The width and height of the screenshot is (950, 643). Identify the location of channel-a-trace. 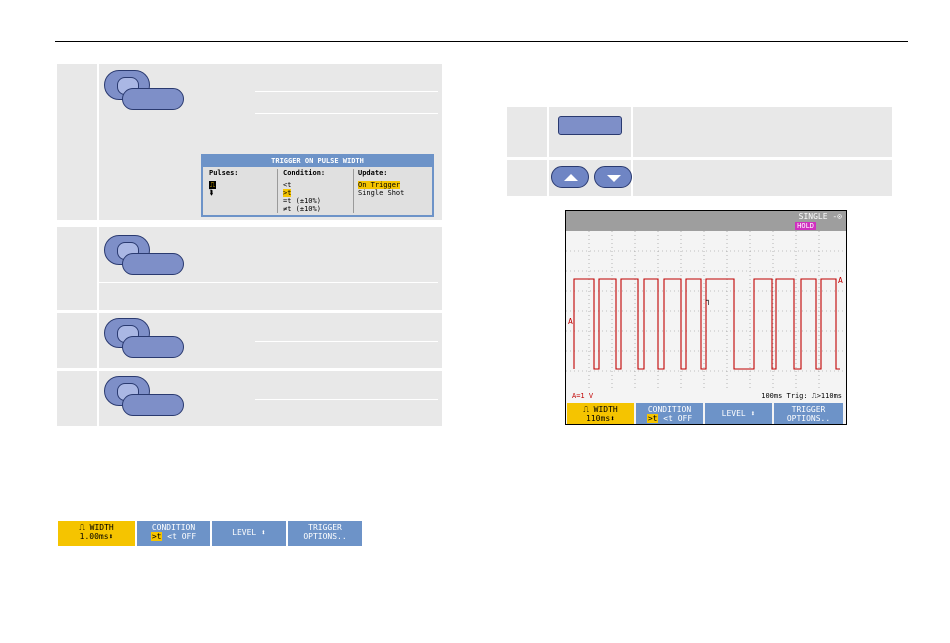
(706, 324).